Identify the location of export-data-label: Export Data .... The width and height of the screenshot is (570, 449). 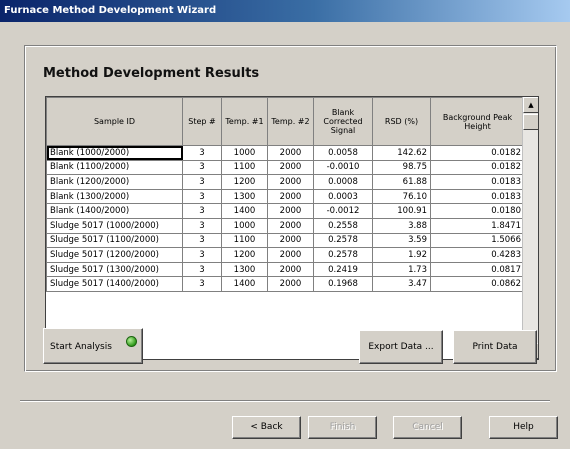
(401, 347).